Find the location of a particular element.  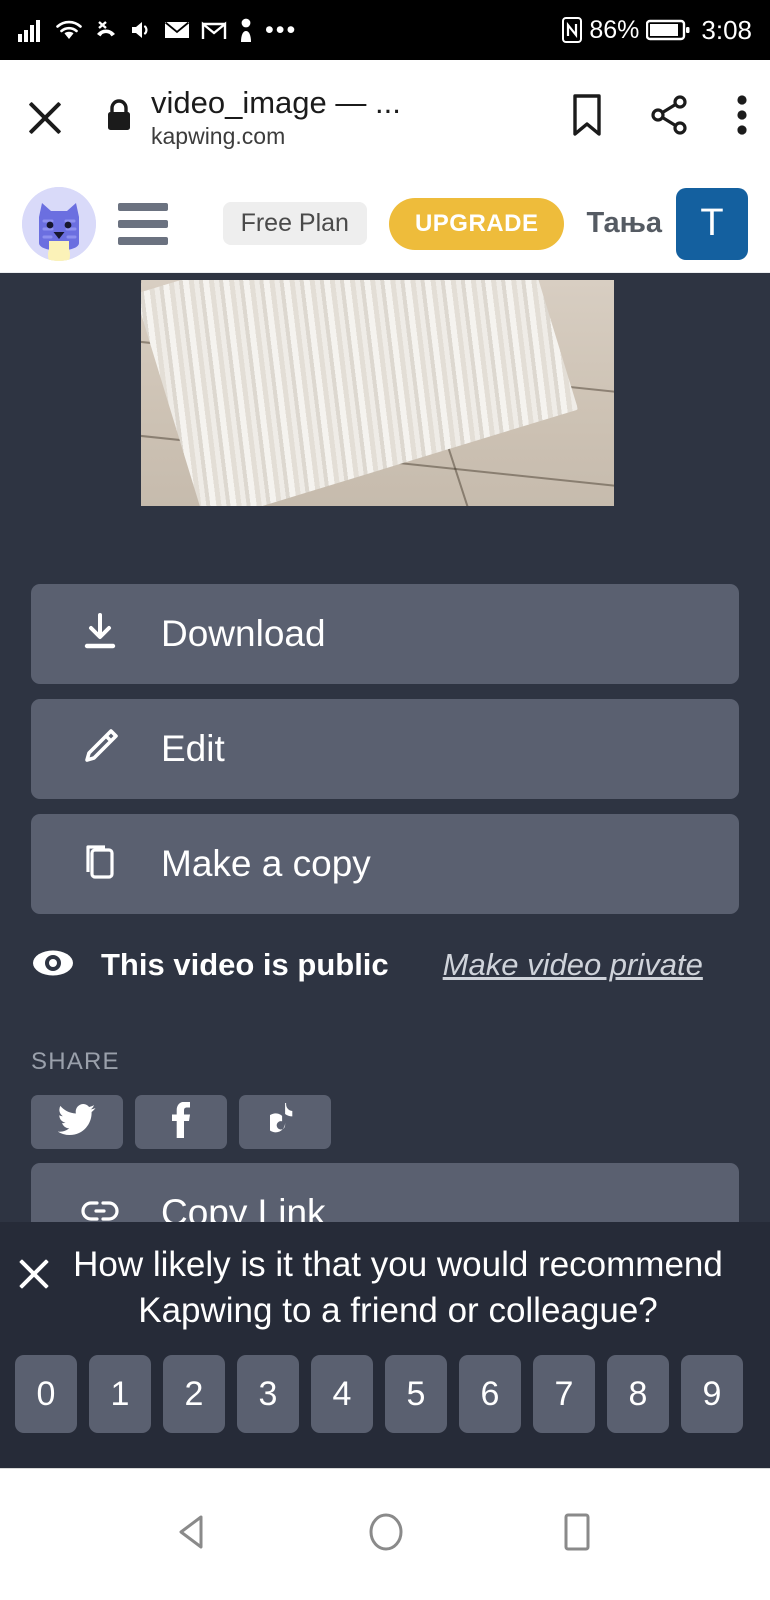

pencil-icon is located at coordinates (100, 749).